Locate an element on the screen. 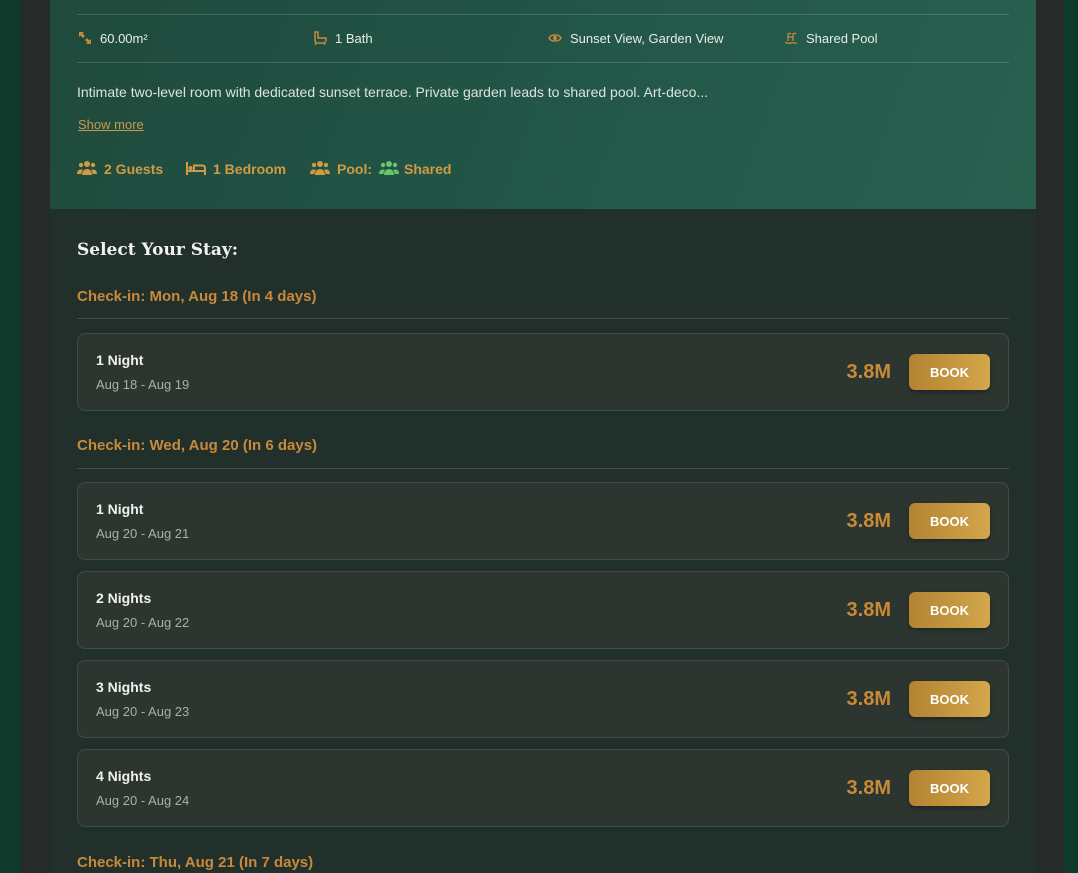 This screenshot has height=873, width=1078. amenity-area: 60.00m² is located at coordinates (113, 38).